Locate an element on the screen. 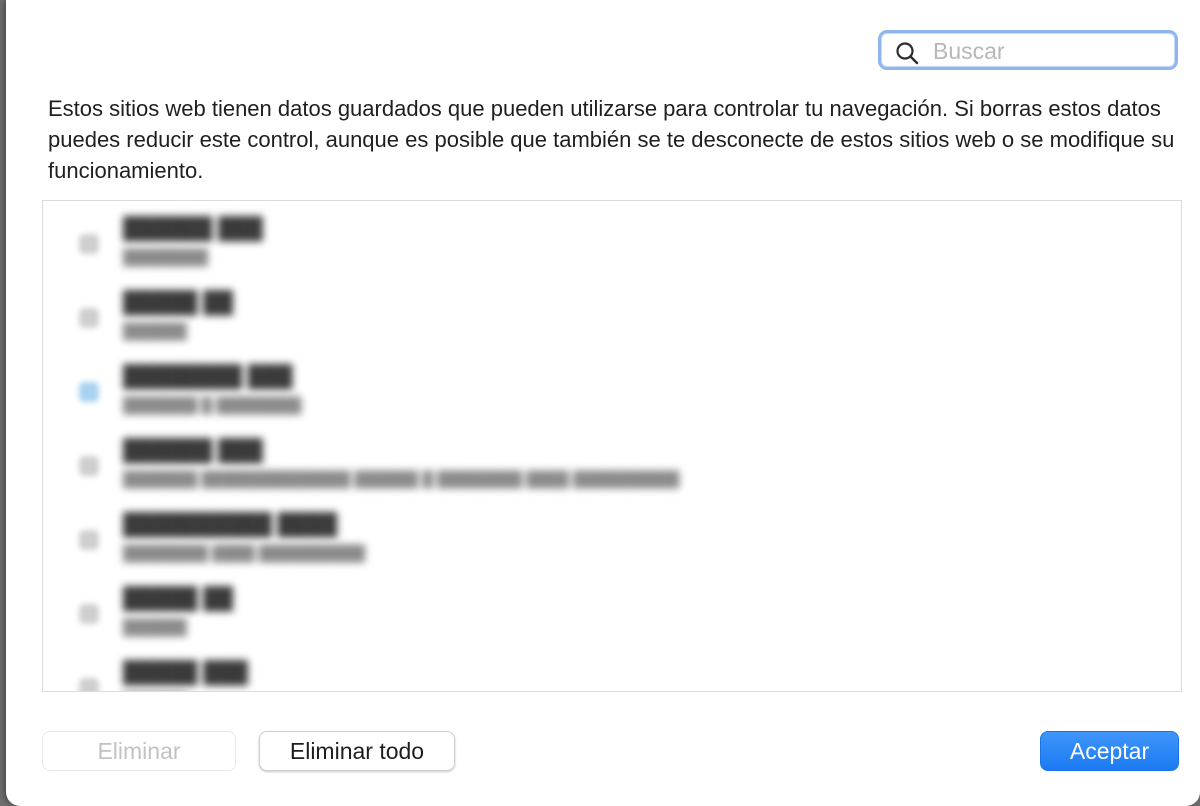 Image resolution: width=1200 pixels, height=806 pixels. list-item: ██████████ ████ ████████ ████ ██████████ is located at coordinates (612, 534).